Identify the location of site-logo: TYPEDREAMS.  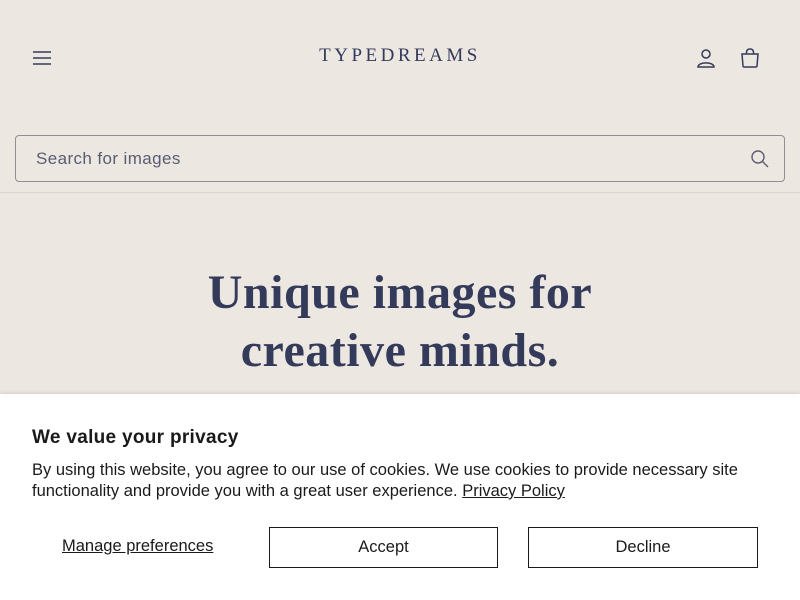
(400, 56).